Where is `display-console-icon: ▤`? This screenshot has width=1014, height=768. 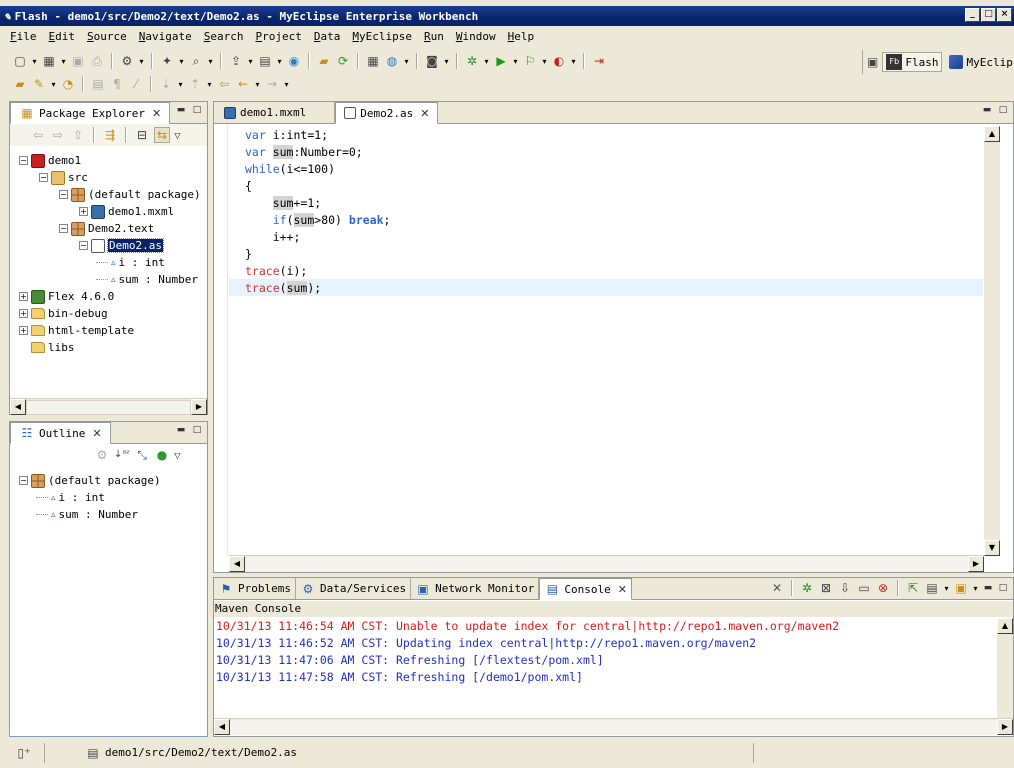 display-console-icon: ▤ is located at coordinates (932, 588).